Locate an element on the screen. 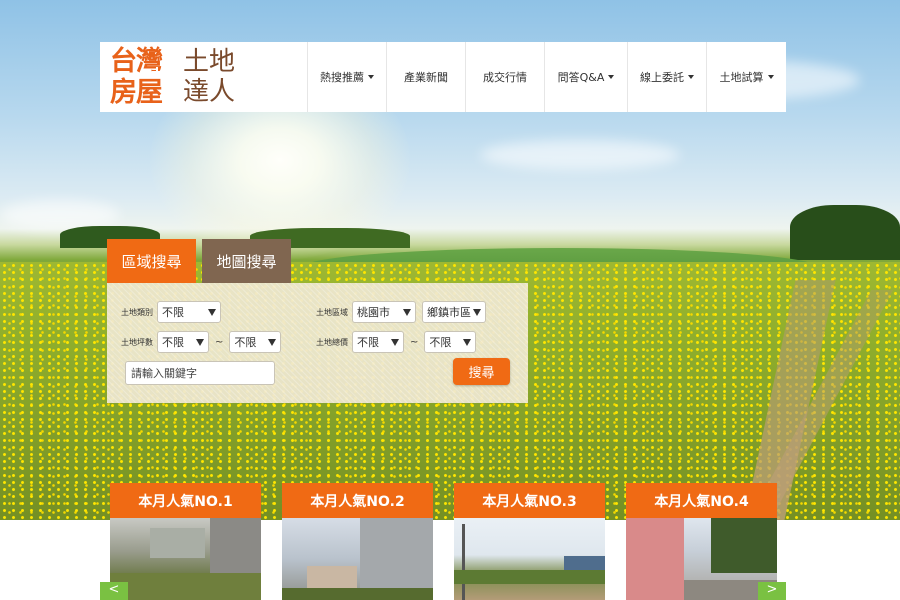 The height and width of the screenshot is (600, 900). logo-line-2: 房屋 is located at coordinates (136, 92).